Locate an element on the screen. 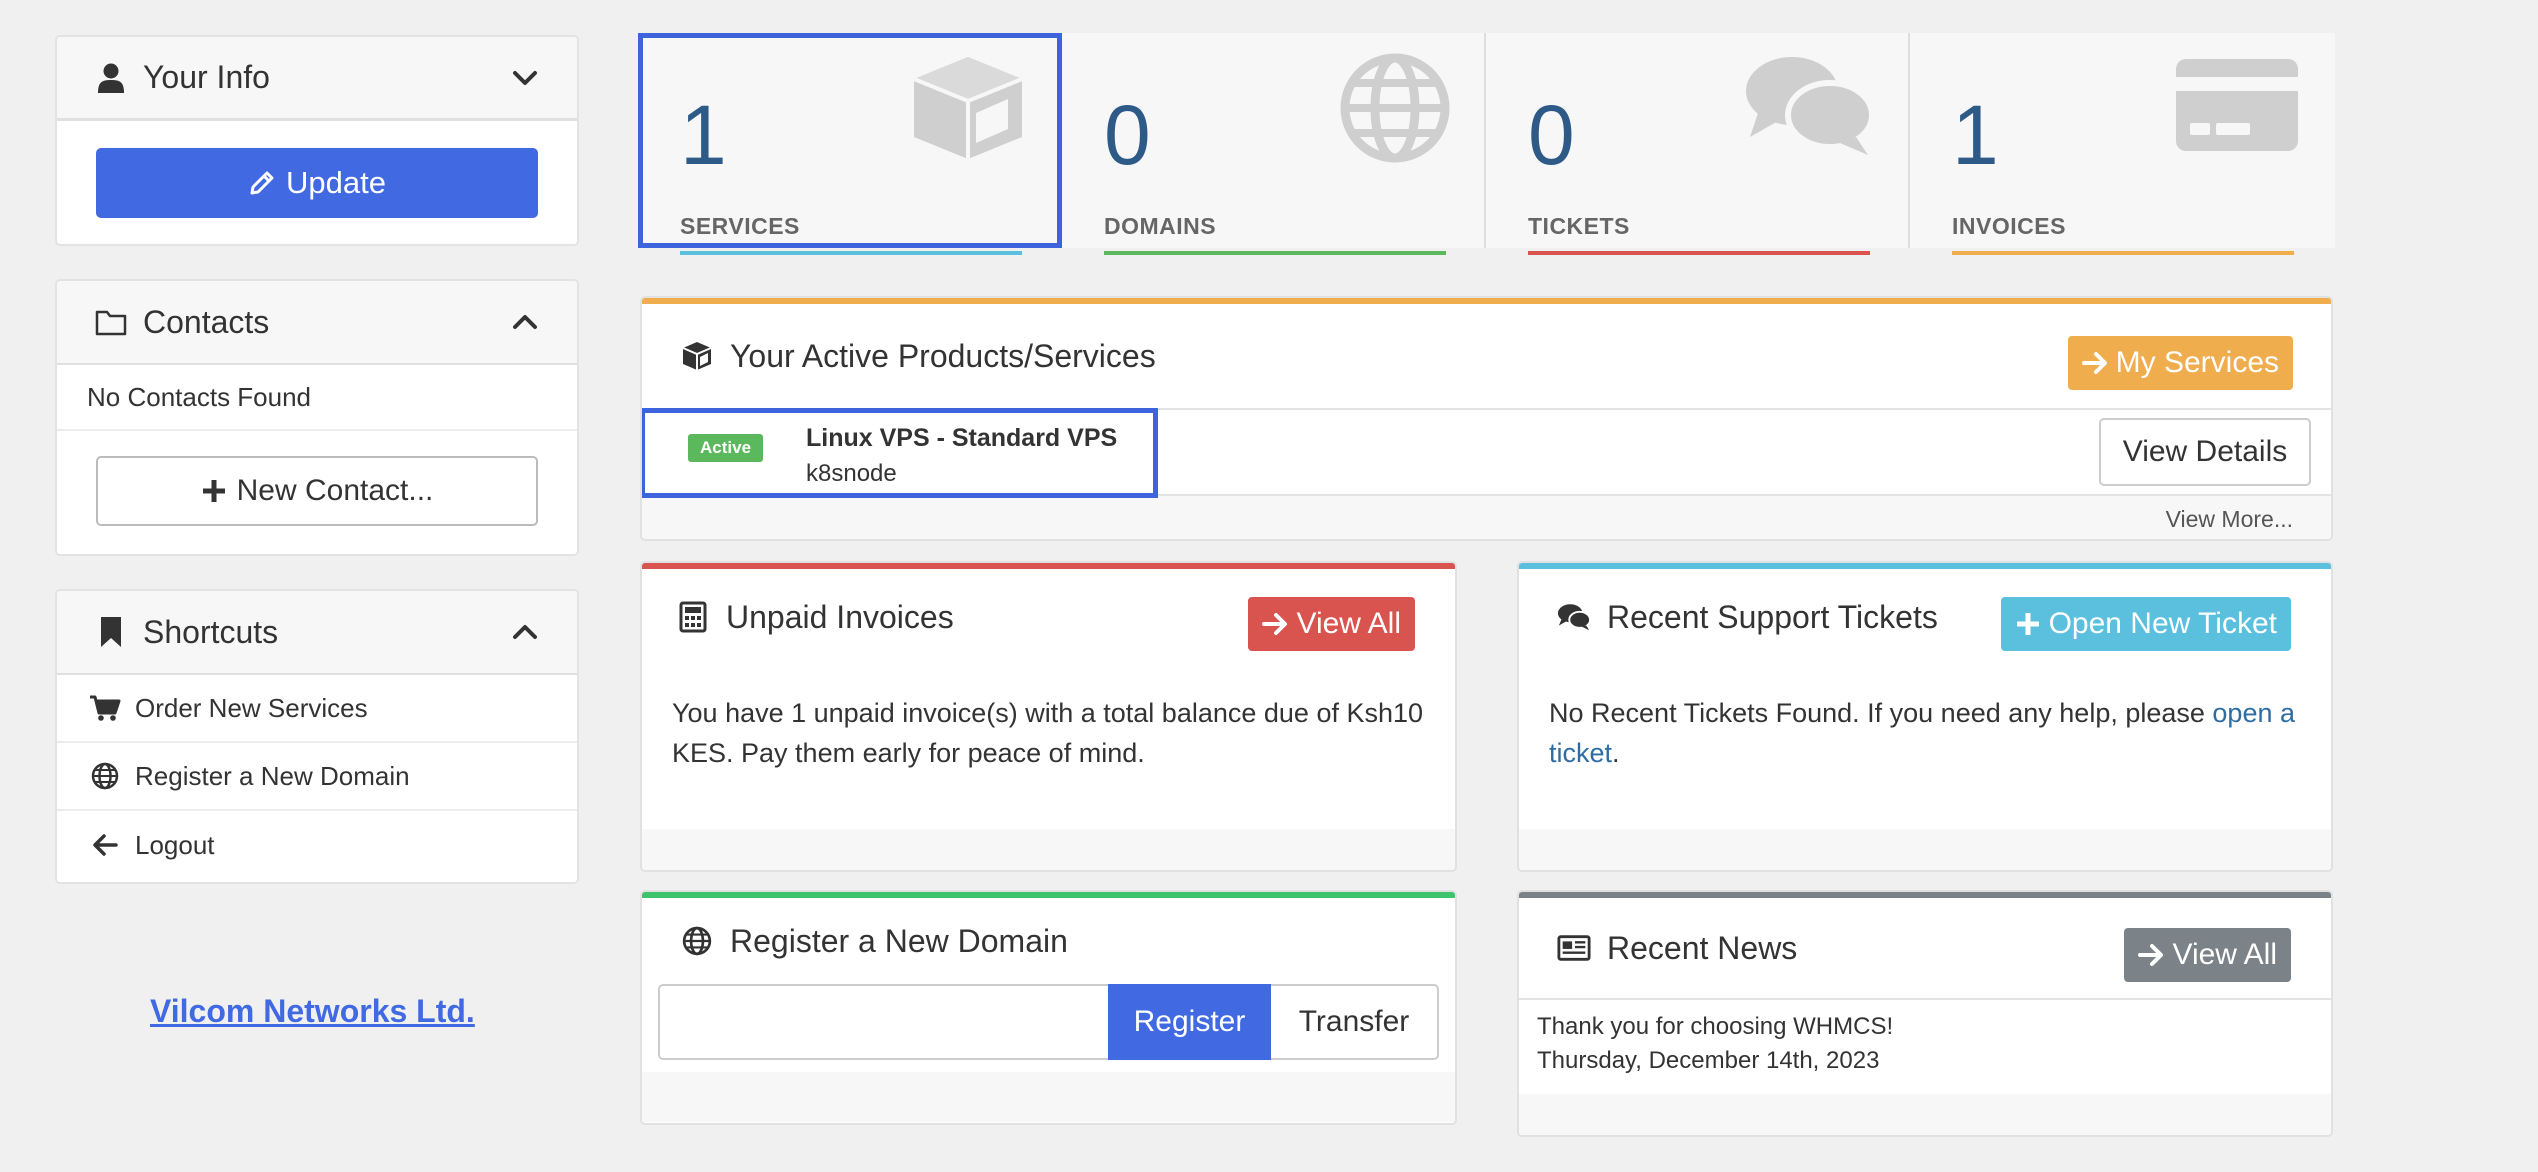  your-info-header: Your Info is located at coordinates (317, 79).